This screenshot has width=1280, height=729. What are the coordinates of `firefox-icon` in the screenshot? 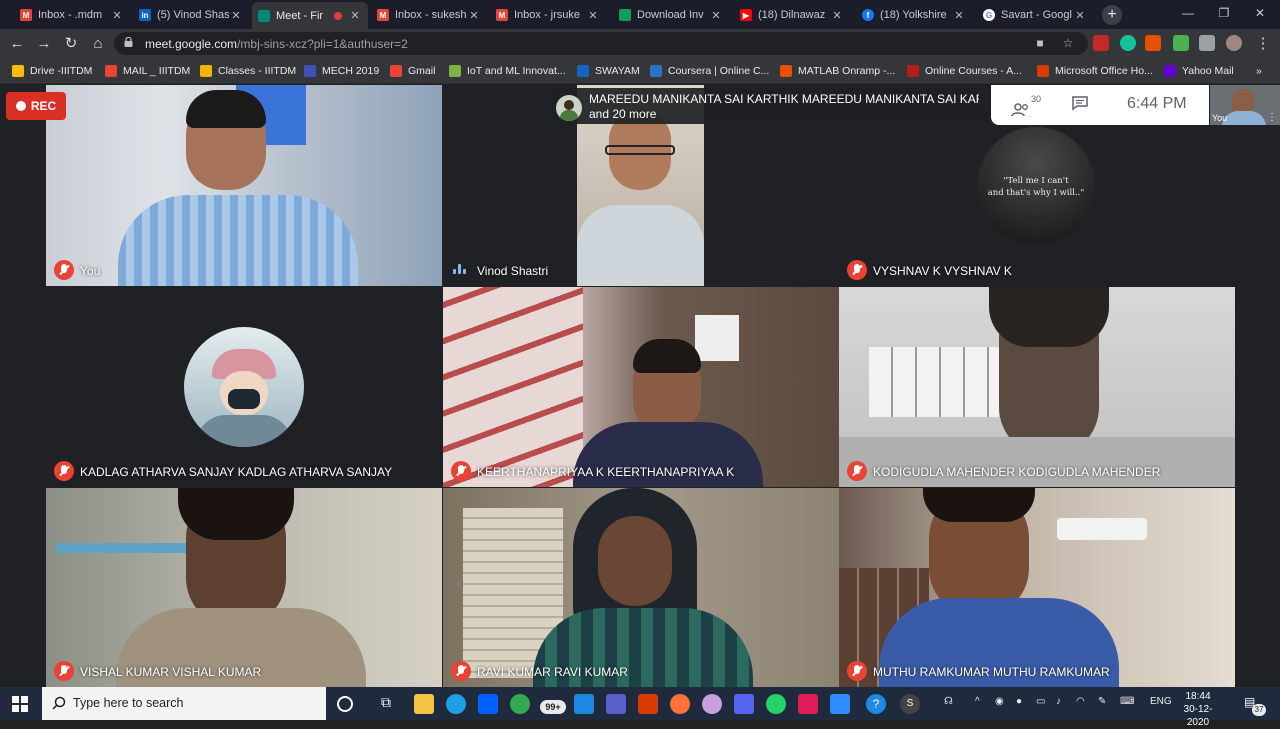 It's located at (680, 704).